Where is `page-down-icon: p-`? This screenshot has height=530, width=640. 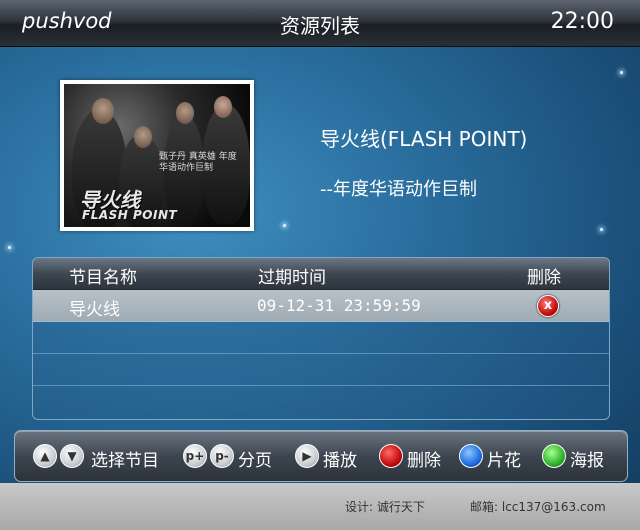 page-down-icon: p- is located at coordinates (222, 456).